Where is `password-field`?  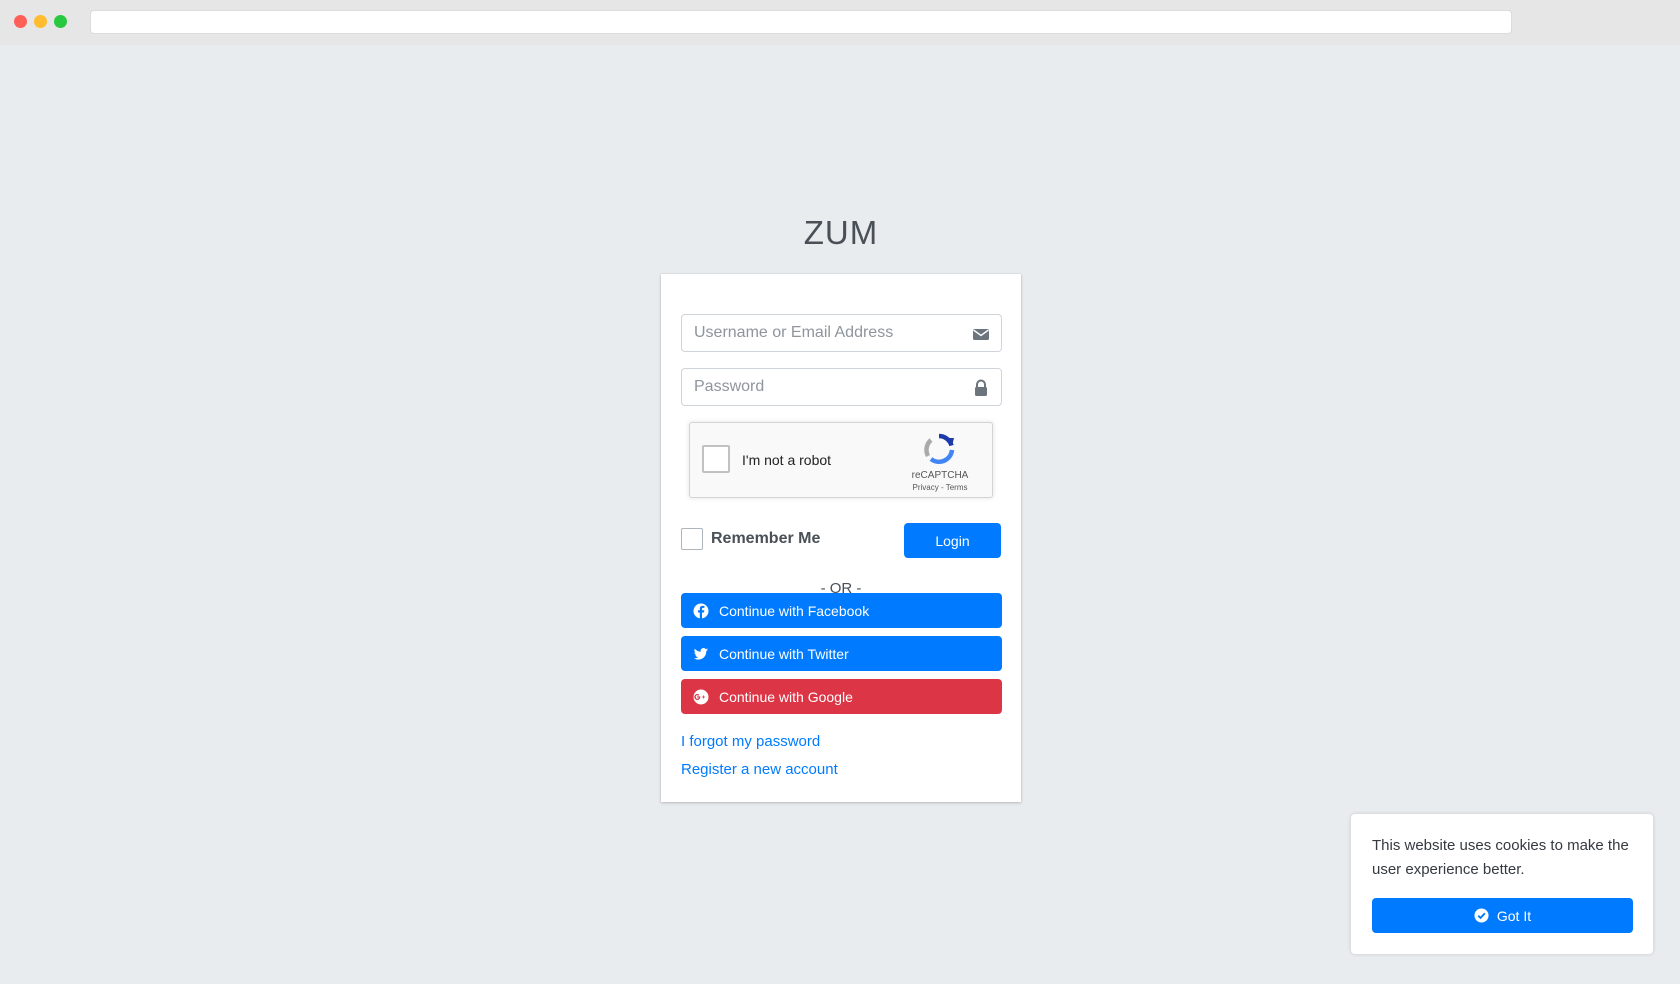
password-field is located at coordinates (841, 387).